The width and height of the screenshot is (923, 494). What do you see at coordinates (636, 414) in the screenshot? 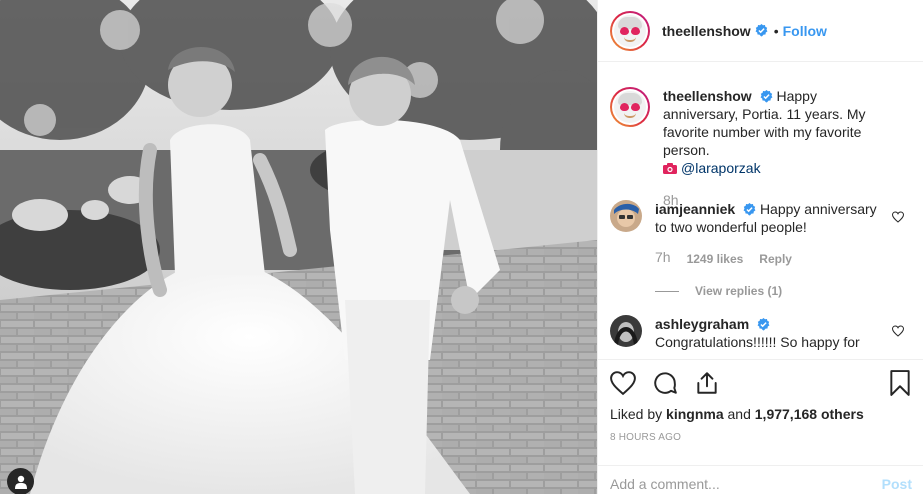
I see `liked-by-prefix: Liked by` at bounding box center [636, 414].